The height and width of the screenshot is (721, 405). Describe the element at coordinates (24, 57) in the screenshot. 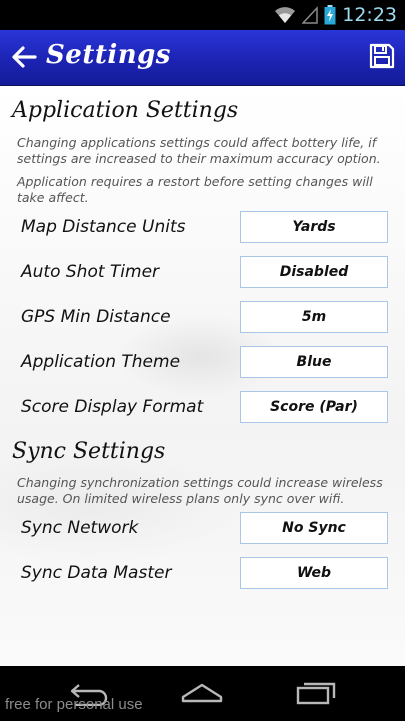

I see `back-arrow-icon` at that location.